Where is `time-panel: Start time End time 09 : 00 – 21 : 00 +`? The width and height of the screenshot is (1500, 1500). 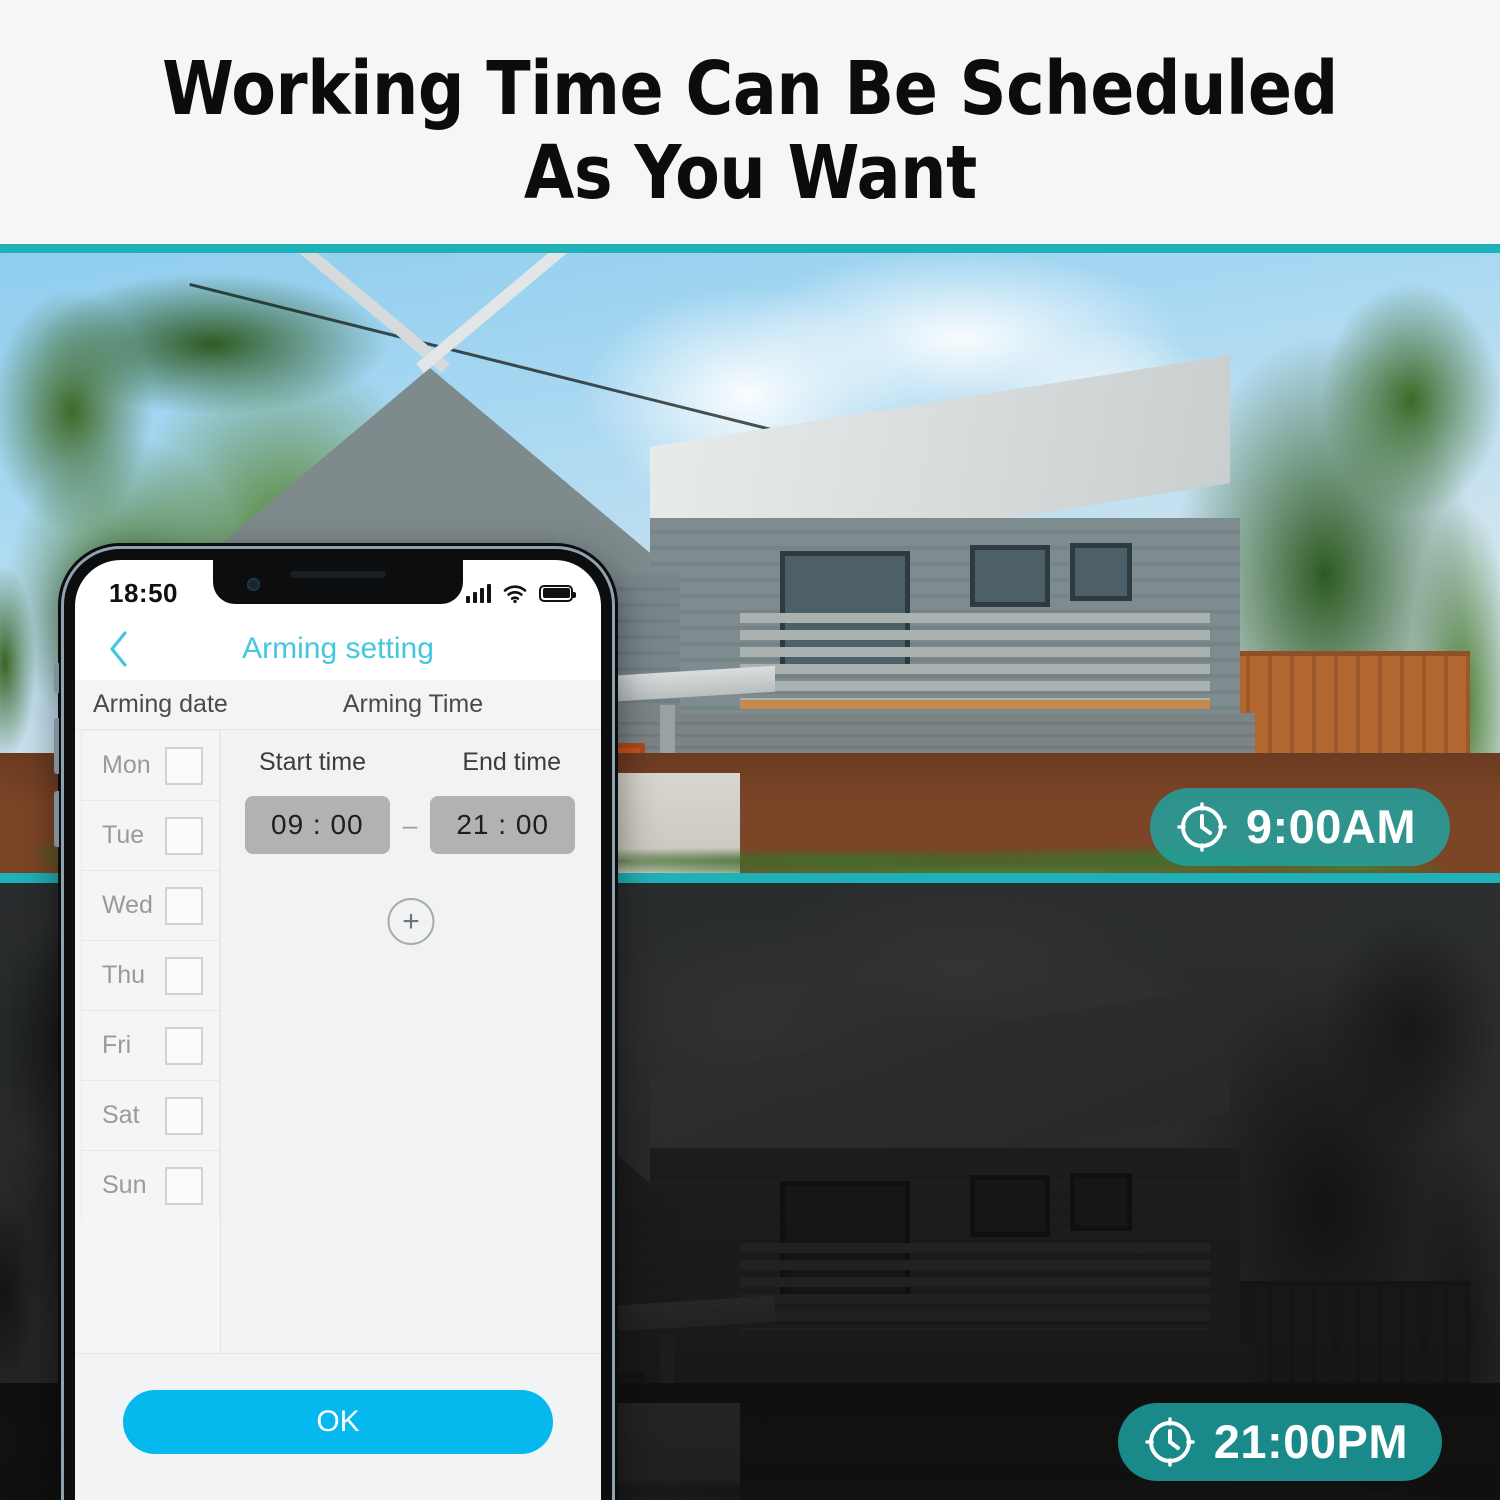 time-panel: Start time End time 09 : 00 – 21 : 00 + is located at coordinates (411, 1041).